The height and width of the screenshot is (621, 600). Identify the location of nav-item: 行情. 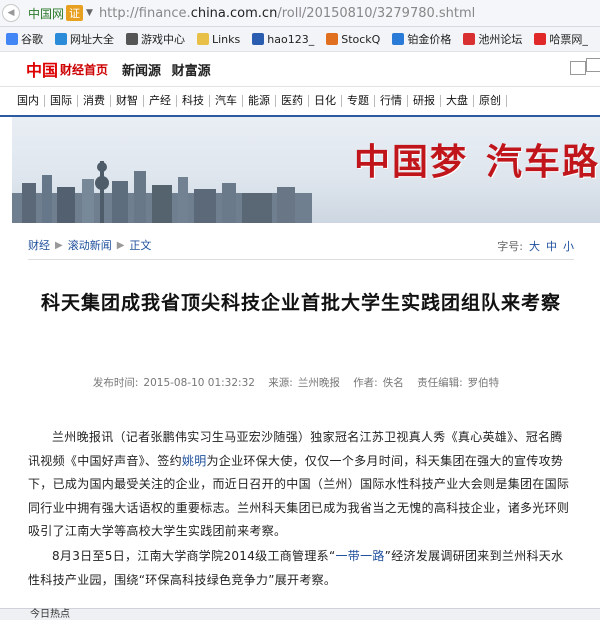
(391, 101).